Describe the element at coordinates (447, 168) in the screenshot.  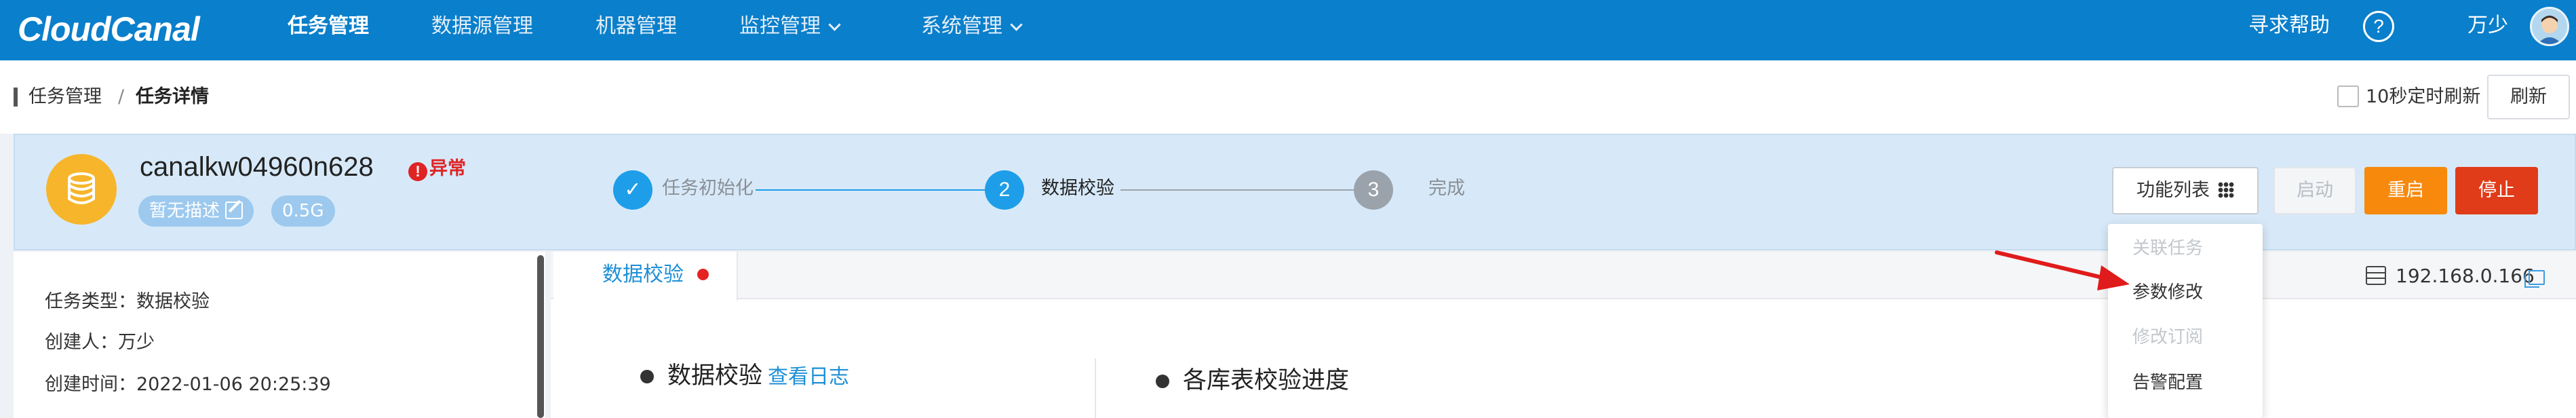
I see `task-status-text: 异常` at that location.